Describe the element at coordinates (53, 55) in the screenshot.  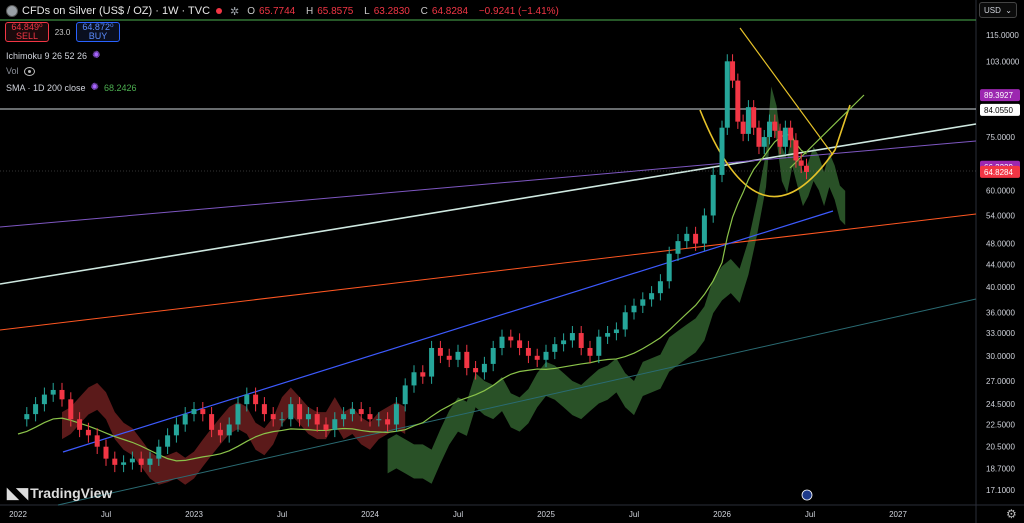
I see `indicator-ichimoku: Ichimoku 9 26 52 26 ✺` at that location.